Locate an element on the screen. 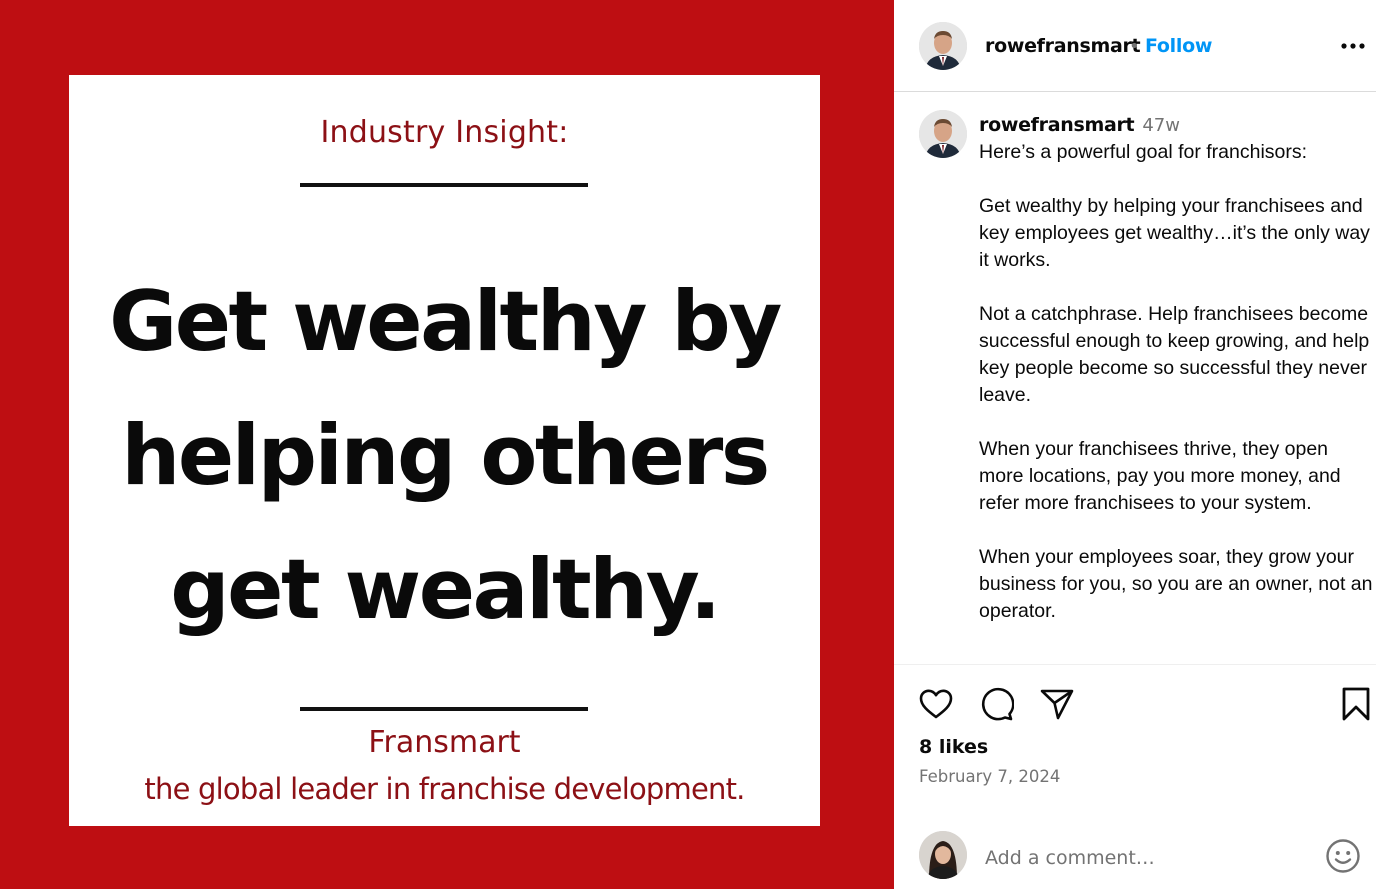  actions-divider is located at coordinates (1135, 664).